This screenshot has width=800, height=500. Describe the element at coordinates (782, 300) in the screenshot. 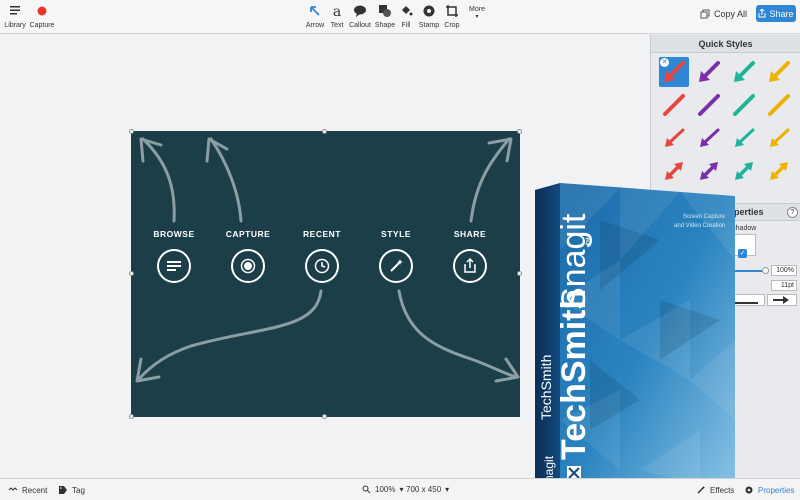

I see `arrow-end-select` at that location.